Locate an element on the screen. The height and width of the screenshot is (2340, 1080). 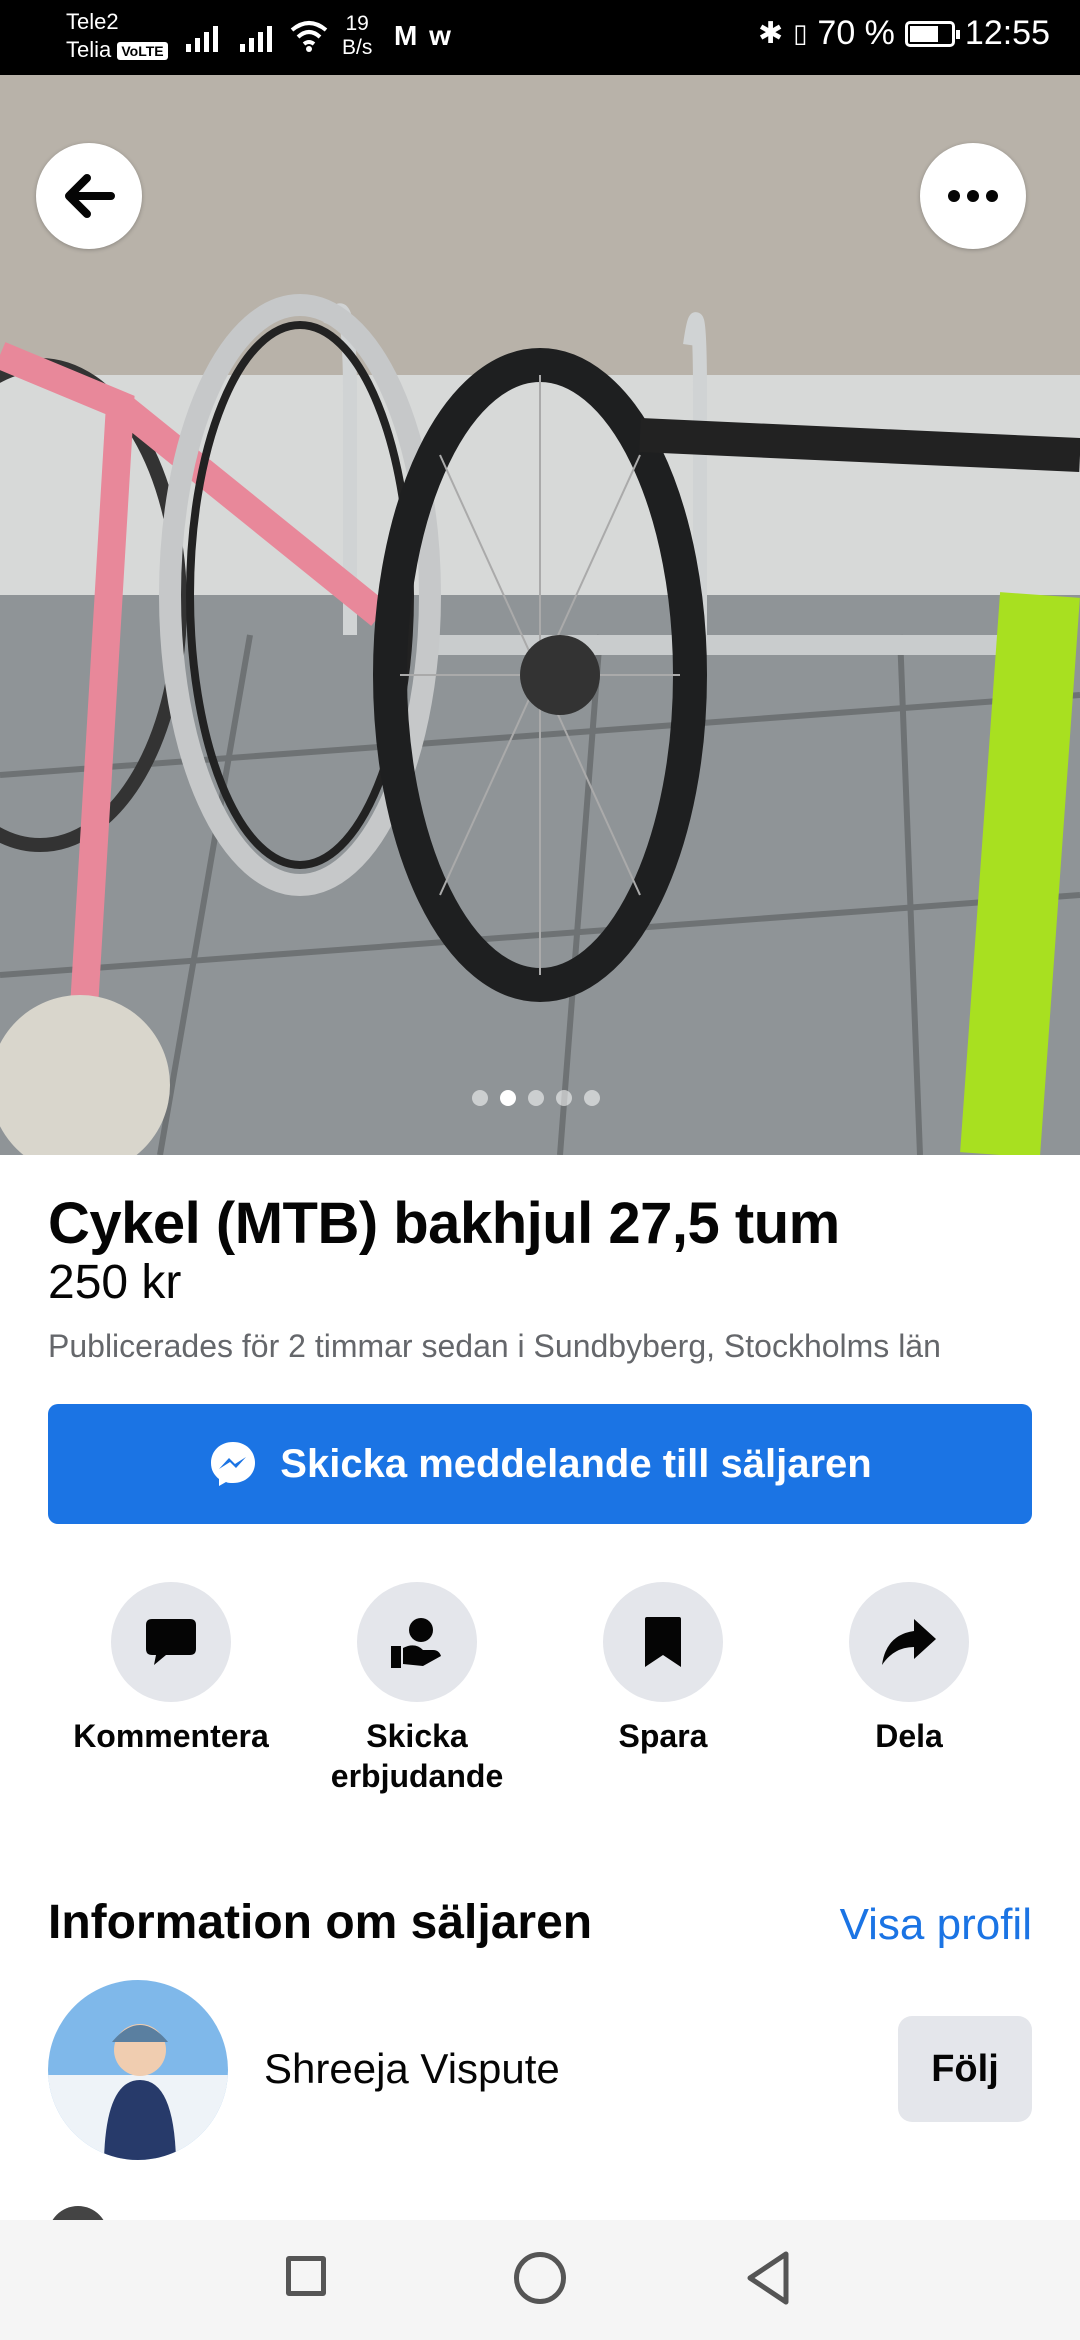
offer-icon is located at coordinates (416, 1643).